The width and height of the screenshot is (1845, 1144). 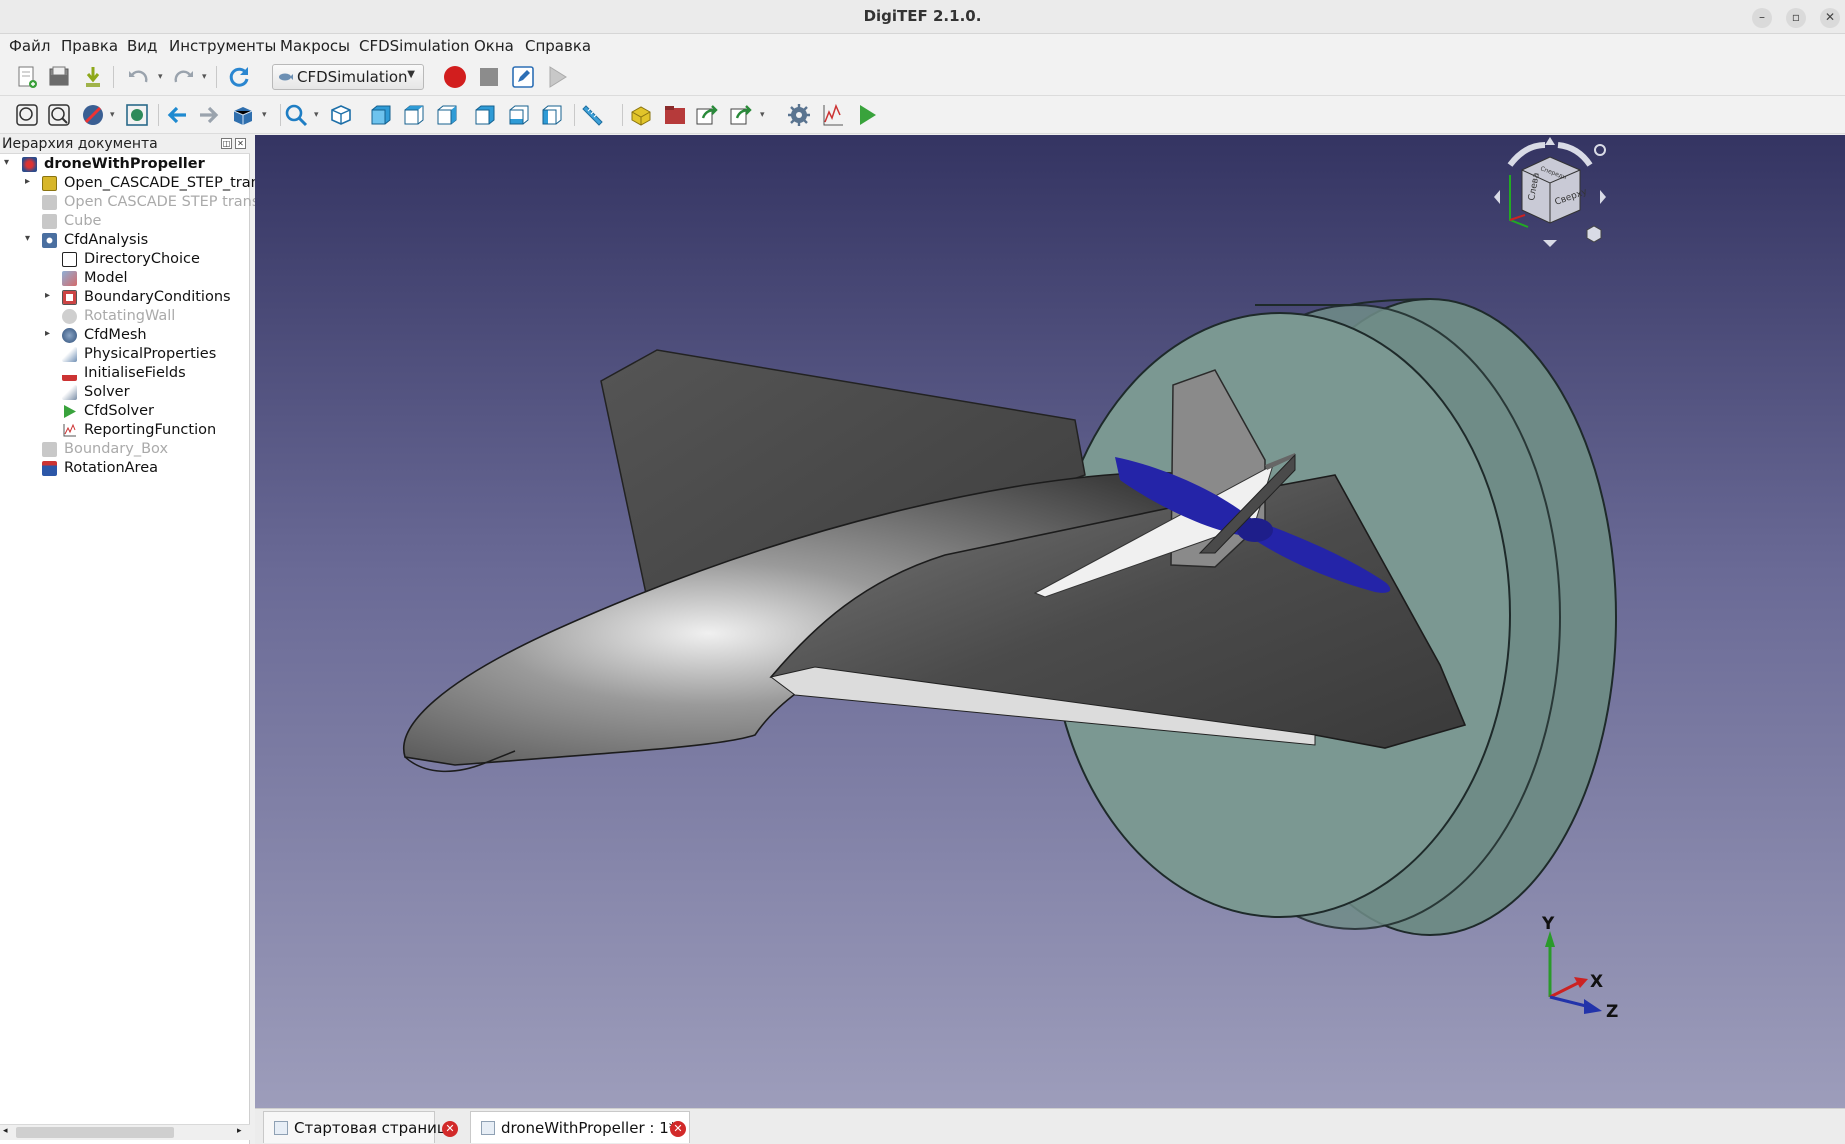 I want to click on menu-windows: Окна, so click(x=494, y=46).